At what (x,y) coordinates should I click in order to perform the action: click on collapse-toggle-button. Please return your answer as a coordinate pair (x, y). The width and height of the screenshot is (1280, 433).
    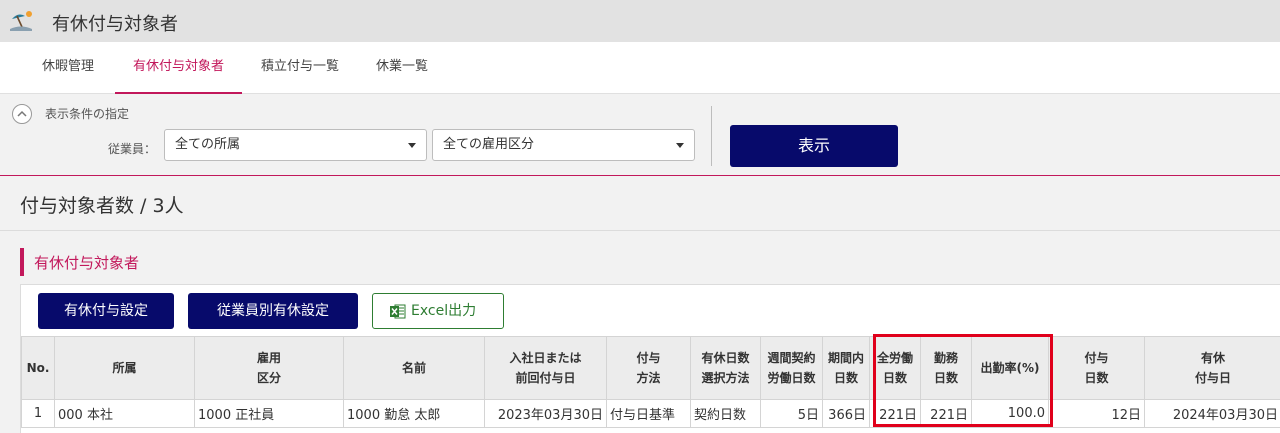
    Looking at the image, I should click on (22, 114).